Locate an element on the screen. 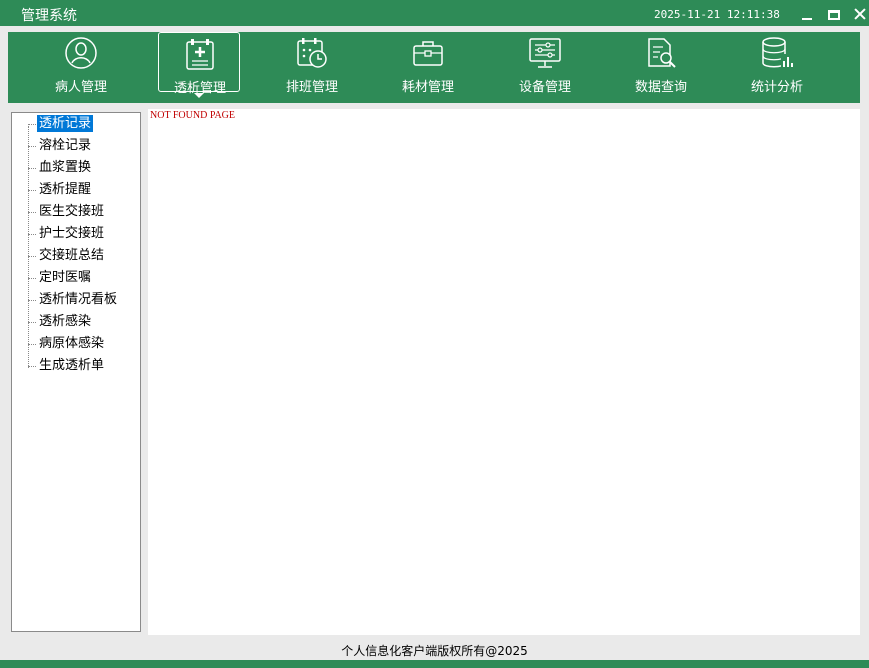  sidebar-item-label: 透析提醒 is located at coordinates (65, 189).